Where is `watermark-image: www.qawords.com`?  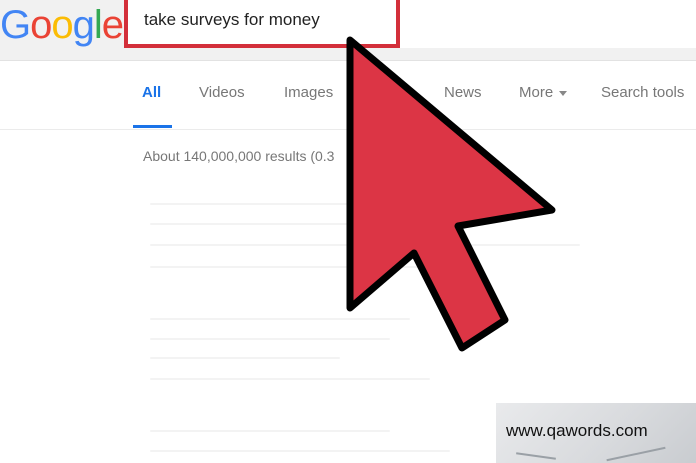
watermark-image: www.qawords.com is located at coordinates (596, 433).